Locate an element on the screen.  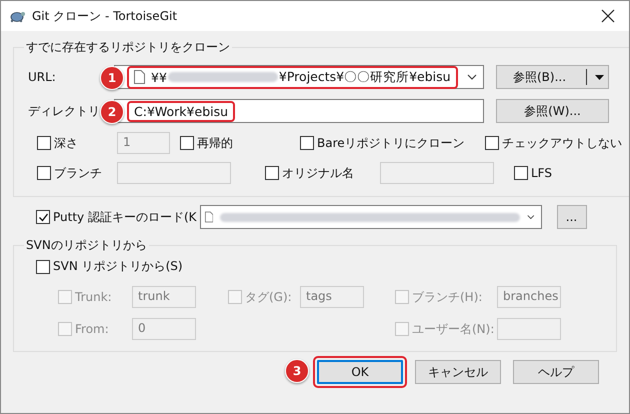
checkbox: Putty 認証キーのロード(K is located at coordinates (116, 217).